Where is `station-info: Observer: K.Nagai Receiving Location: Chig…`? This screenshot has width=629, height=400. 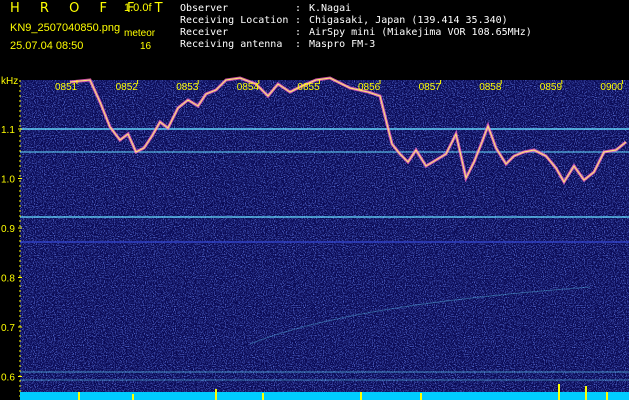
station-info: Observer: K.Nagai Receiving Location: Chig… is located at coordinates (356, 27).